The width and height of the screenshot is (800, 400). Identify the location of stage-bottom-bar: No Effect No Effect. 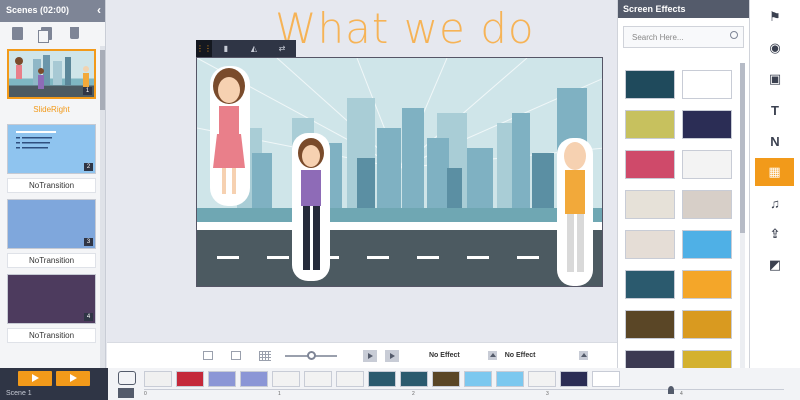
(362, 355).